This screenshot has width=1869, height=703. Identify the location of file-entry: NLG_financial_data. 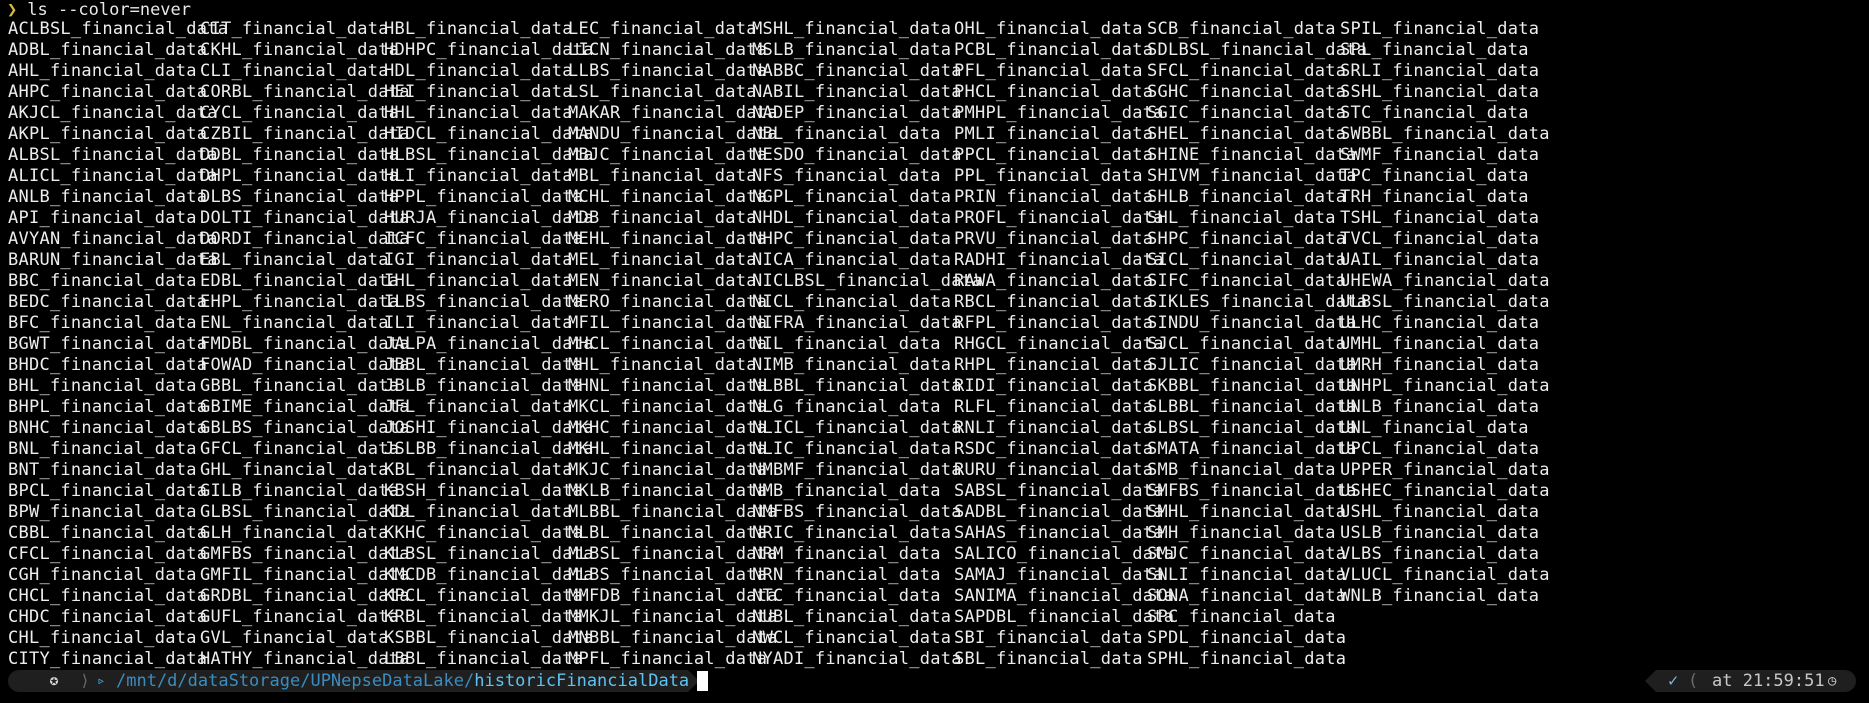
(867, 407).